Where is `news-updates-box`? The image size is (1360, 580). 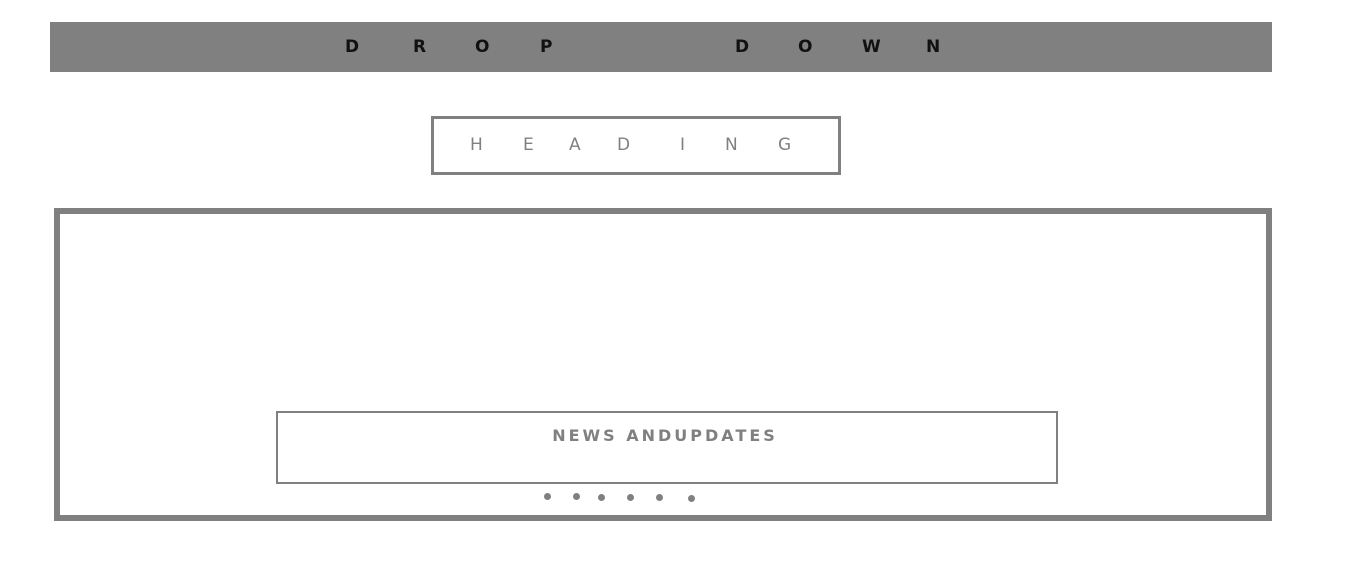 news-updates-box is located at coordinates (667, 447).